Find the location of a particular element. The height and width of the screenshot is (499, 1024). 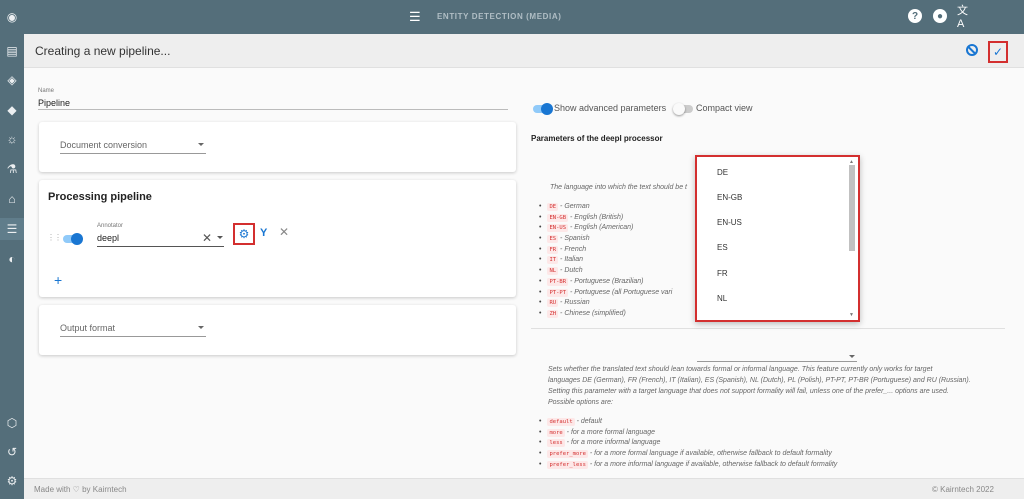

translate-icon: 文A is located at coordinates (964, 17).